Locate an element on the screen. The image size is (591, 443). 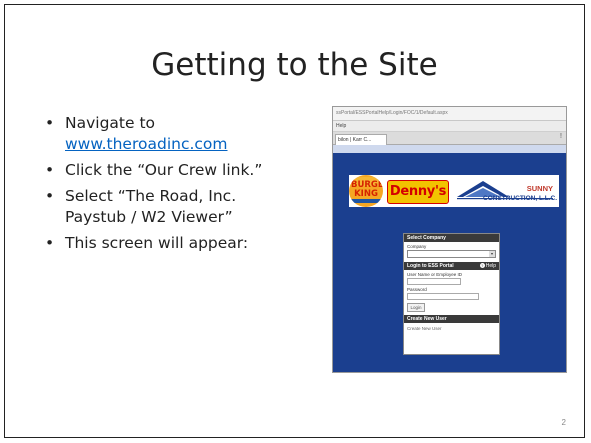
bullet-item: • This screen will appear: is located at coordinates (182, 243).